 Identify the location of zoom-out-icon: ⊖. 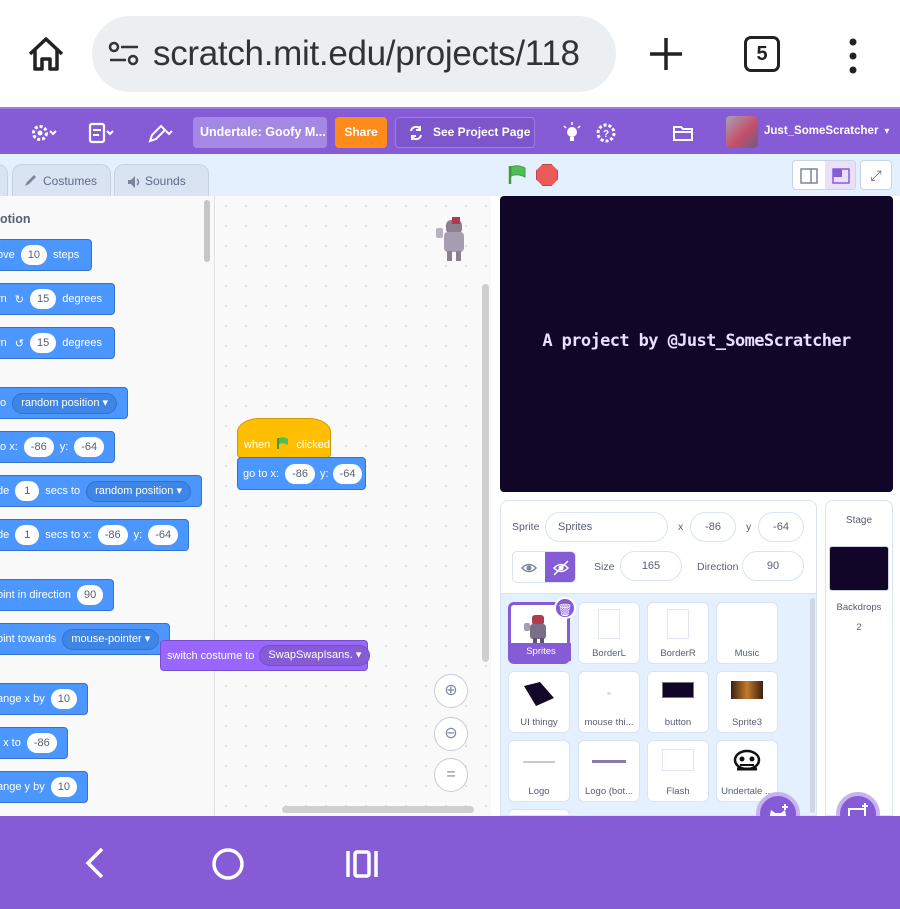
(451, 734).